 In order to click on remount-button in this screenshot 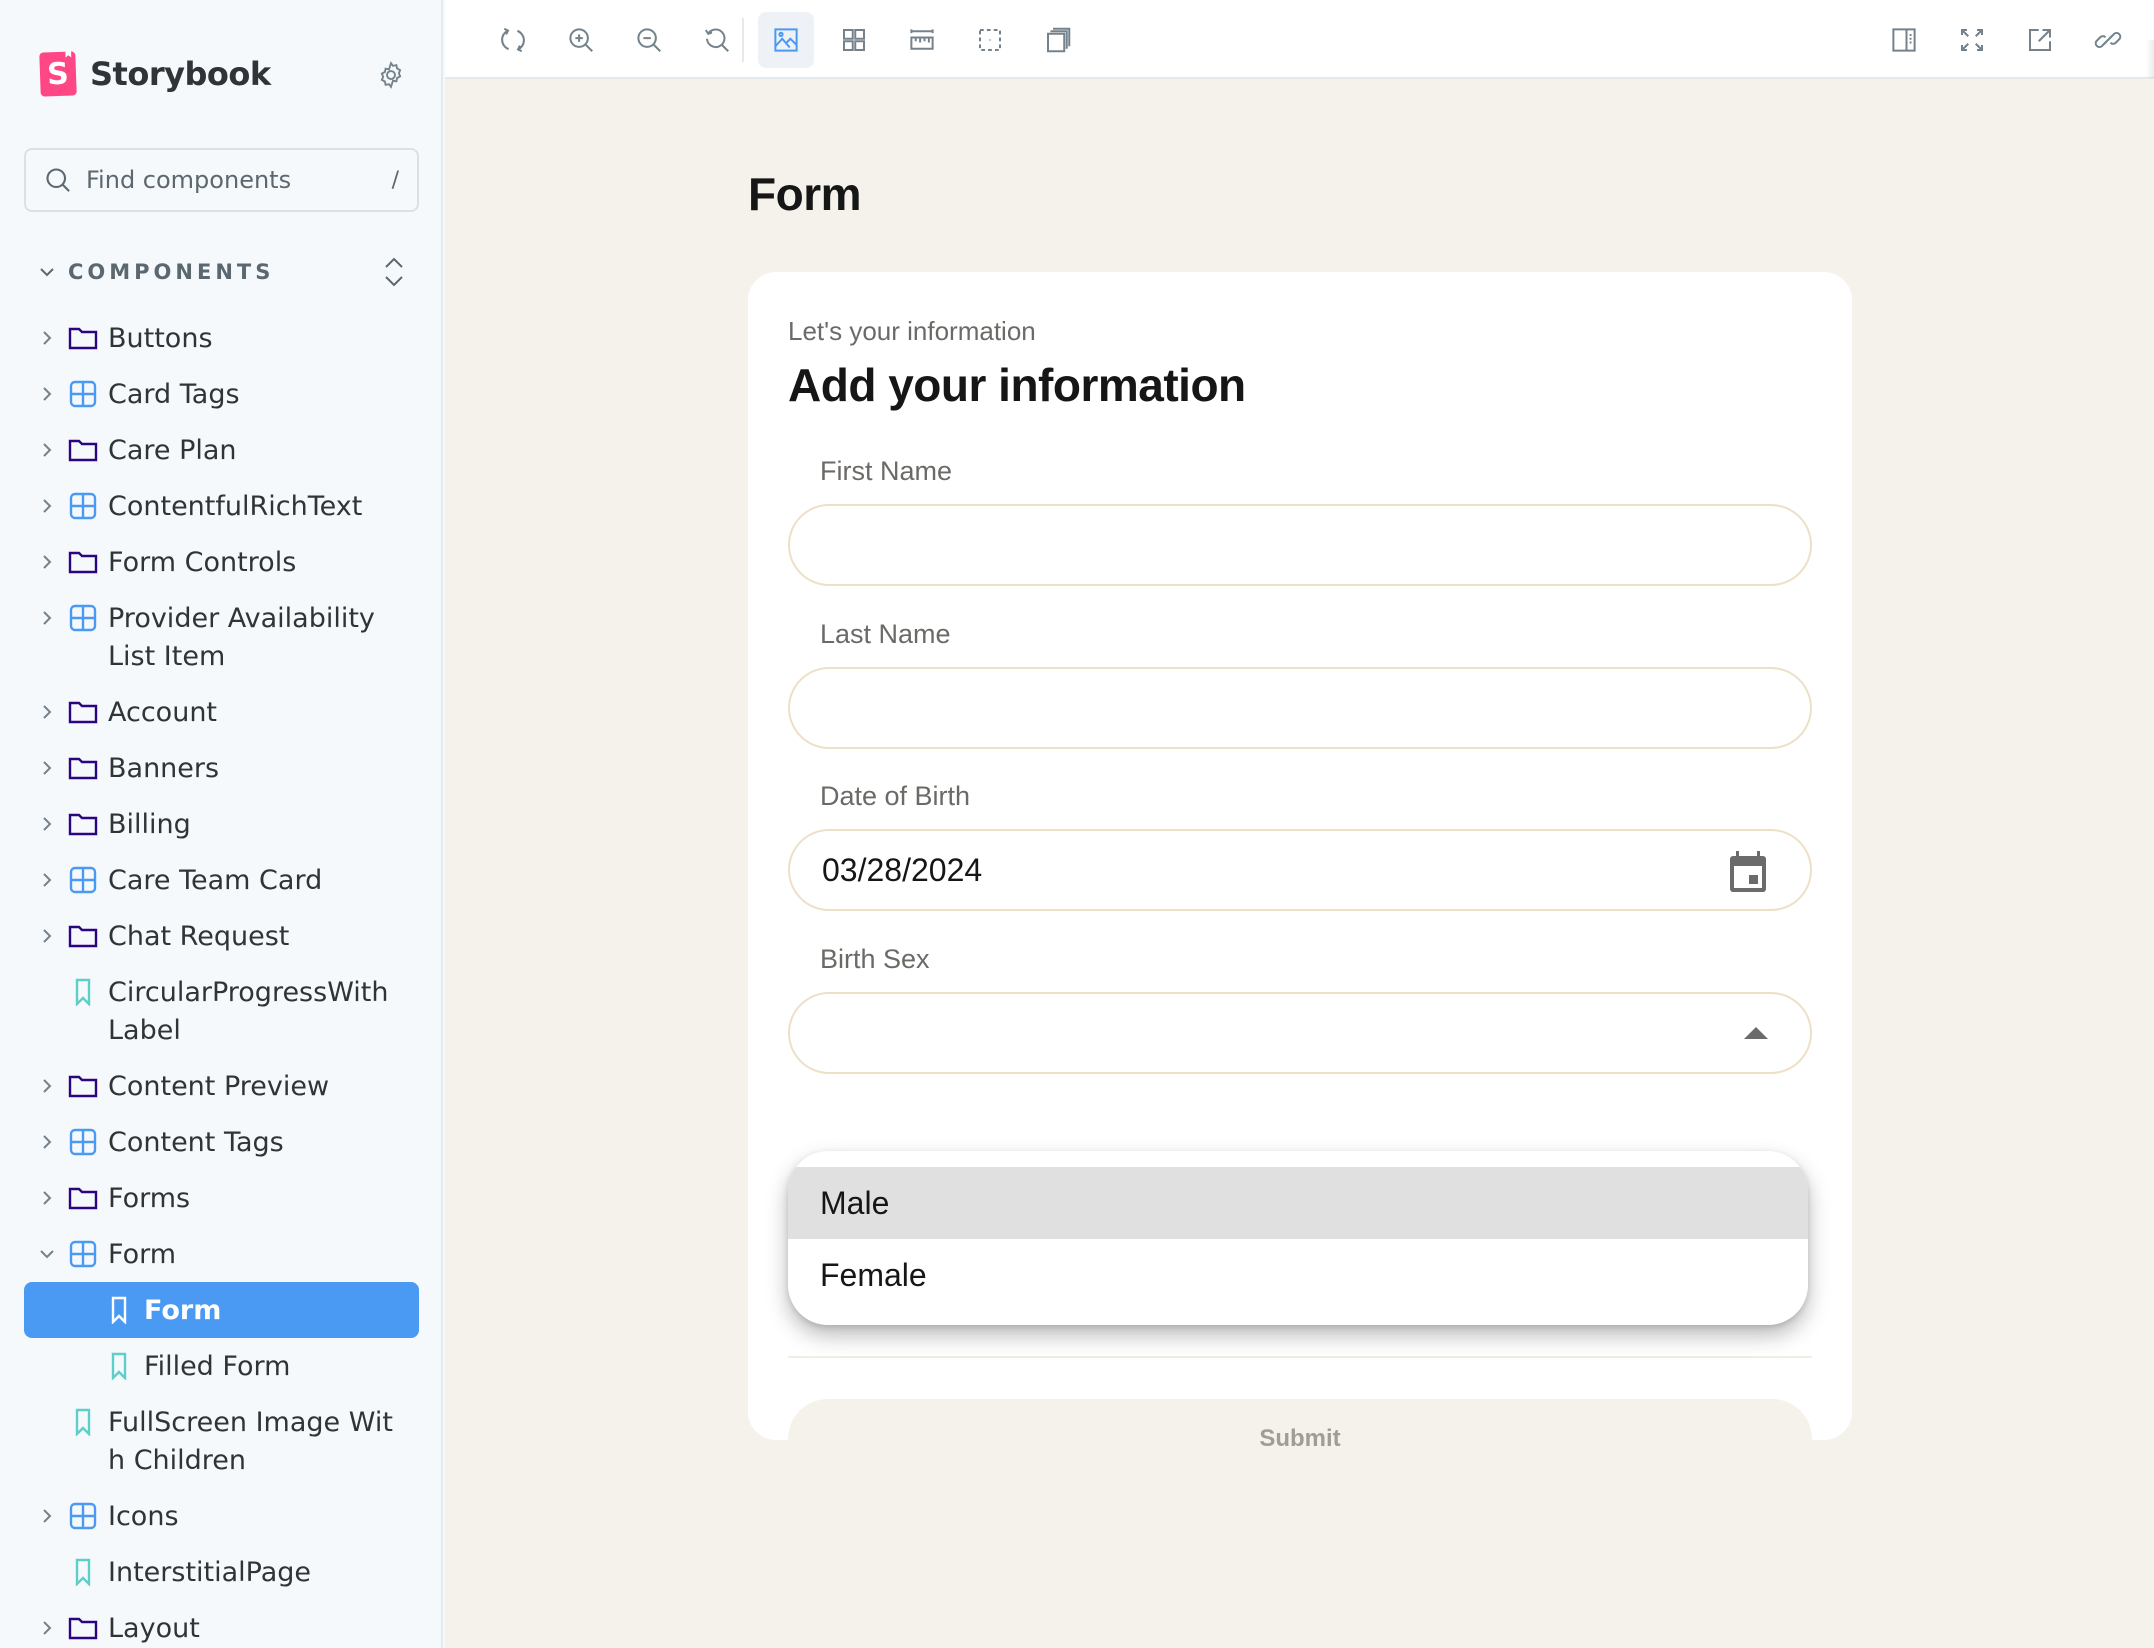, I will do `click(513, 40)`.